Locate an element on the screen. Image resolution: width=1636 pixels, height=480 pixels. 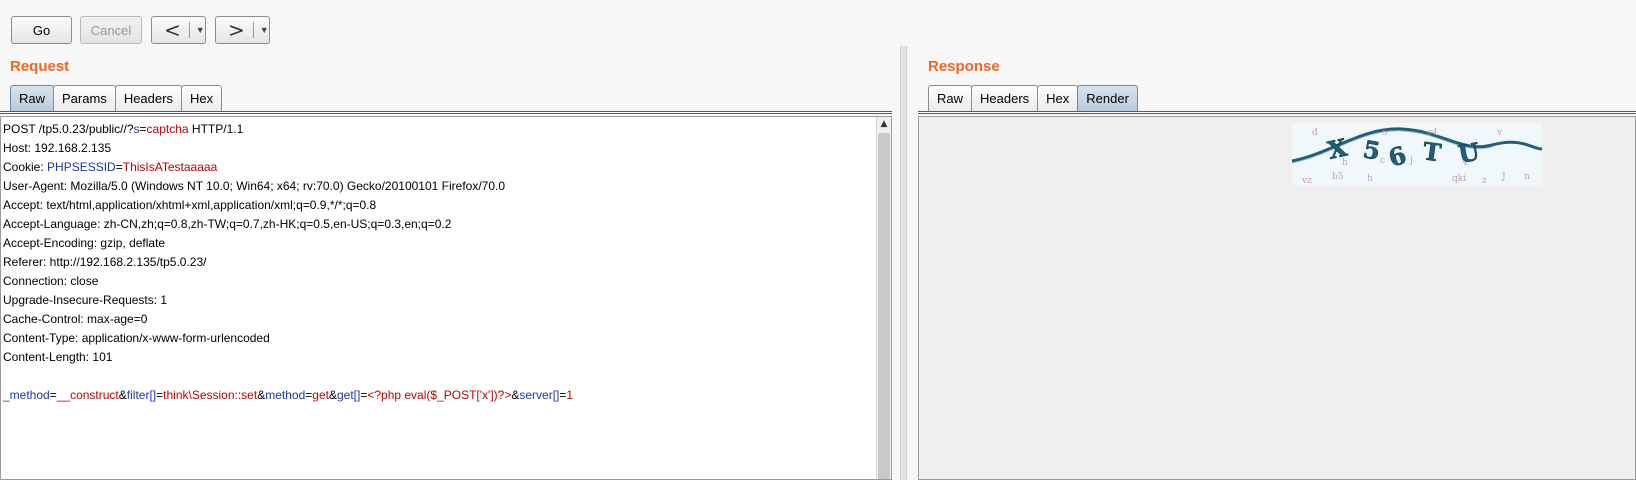
scroll-up-arrow-icon: ▲ is located at coordinates (884, 124).